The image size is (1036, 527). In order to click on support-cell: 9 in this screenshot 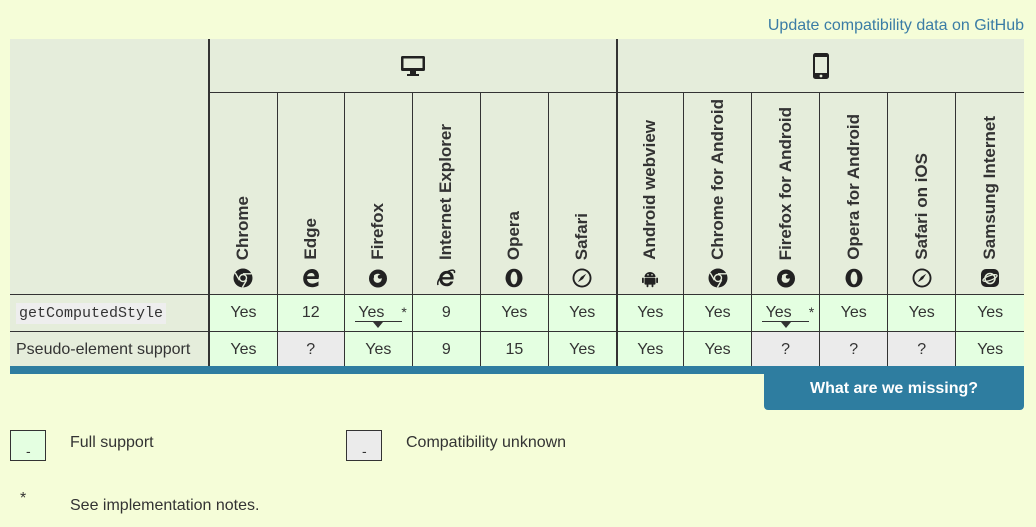, I will do `click(446, 350)`.